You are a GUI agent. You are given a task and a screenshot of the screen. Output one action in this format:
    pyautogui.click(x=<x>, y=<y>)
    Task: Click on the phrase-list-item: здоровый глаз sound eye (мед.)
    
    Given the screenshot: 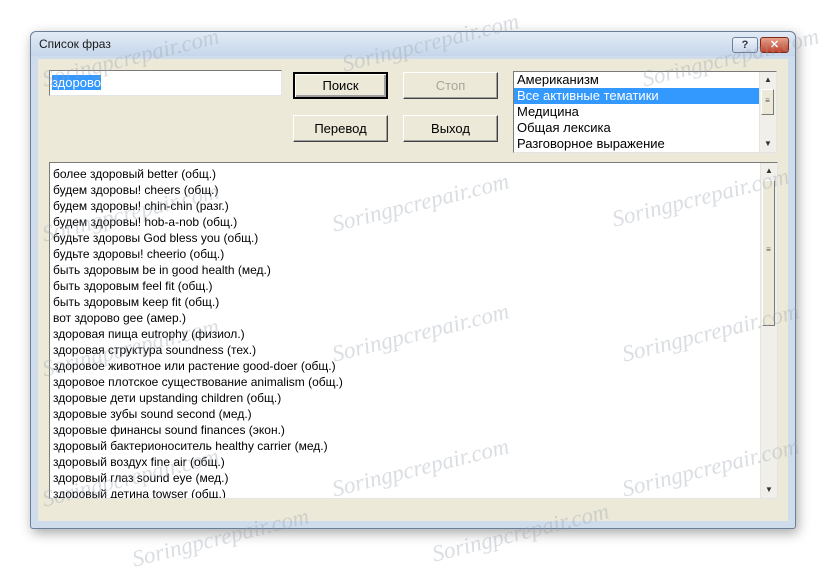 What is the action you would take?
    pyautogui.click(x=413, y=478)
    